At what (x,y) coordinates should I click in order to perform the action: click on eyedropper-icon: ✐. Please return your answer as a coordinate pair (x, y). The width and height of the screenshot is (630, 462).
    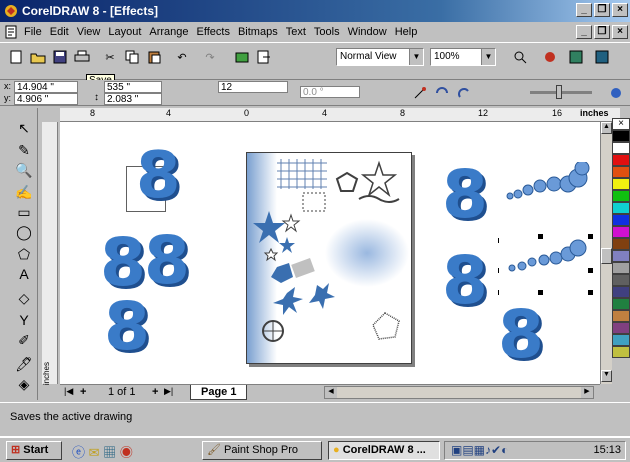
    Looking at the image, I should click on (24, 341).